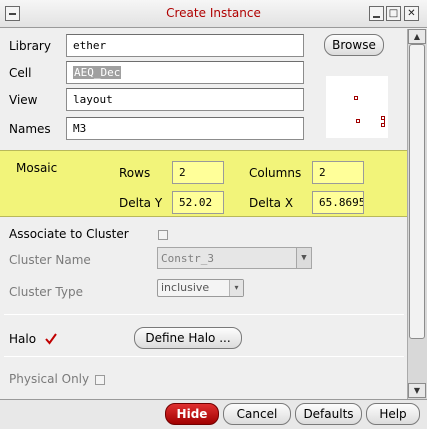 This screenshot has height=429, width=427. I want to click on cluster-name-label: Cluster Name, so click(50, 260).